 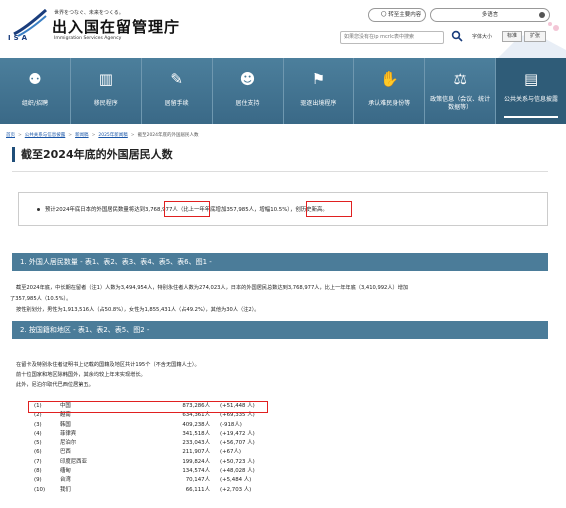 What do you see at coordinates (389, 79) in the screenshot?
I see `handshake-icon: ✋` at bounding box center [389, 79].